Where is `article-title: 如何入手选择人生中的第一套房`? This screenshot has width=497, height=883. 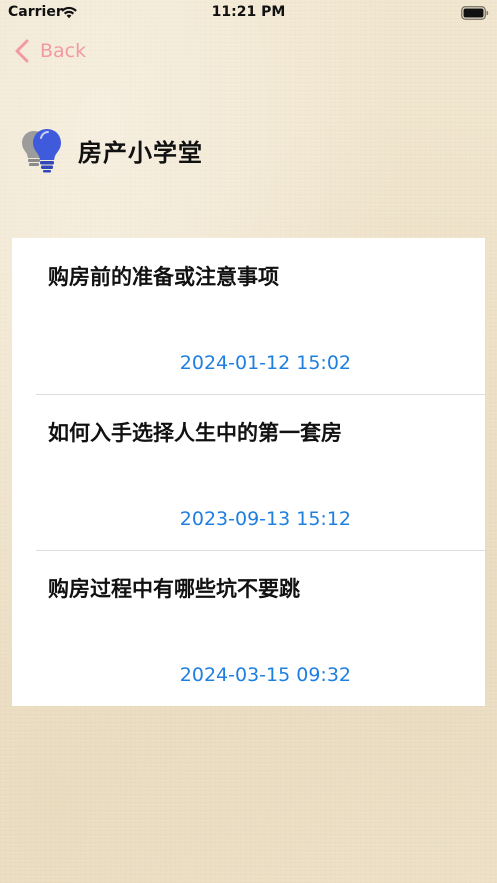
article-title: 如何入手选择人生中的第一套房 is located at coordinates (195, 433).